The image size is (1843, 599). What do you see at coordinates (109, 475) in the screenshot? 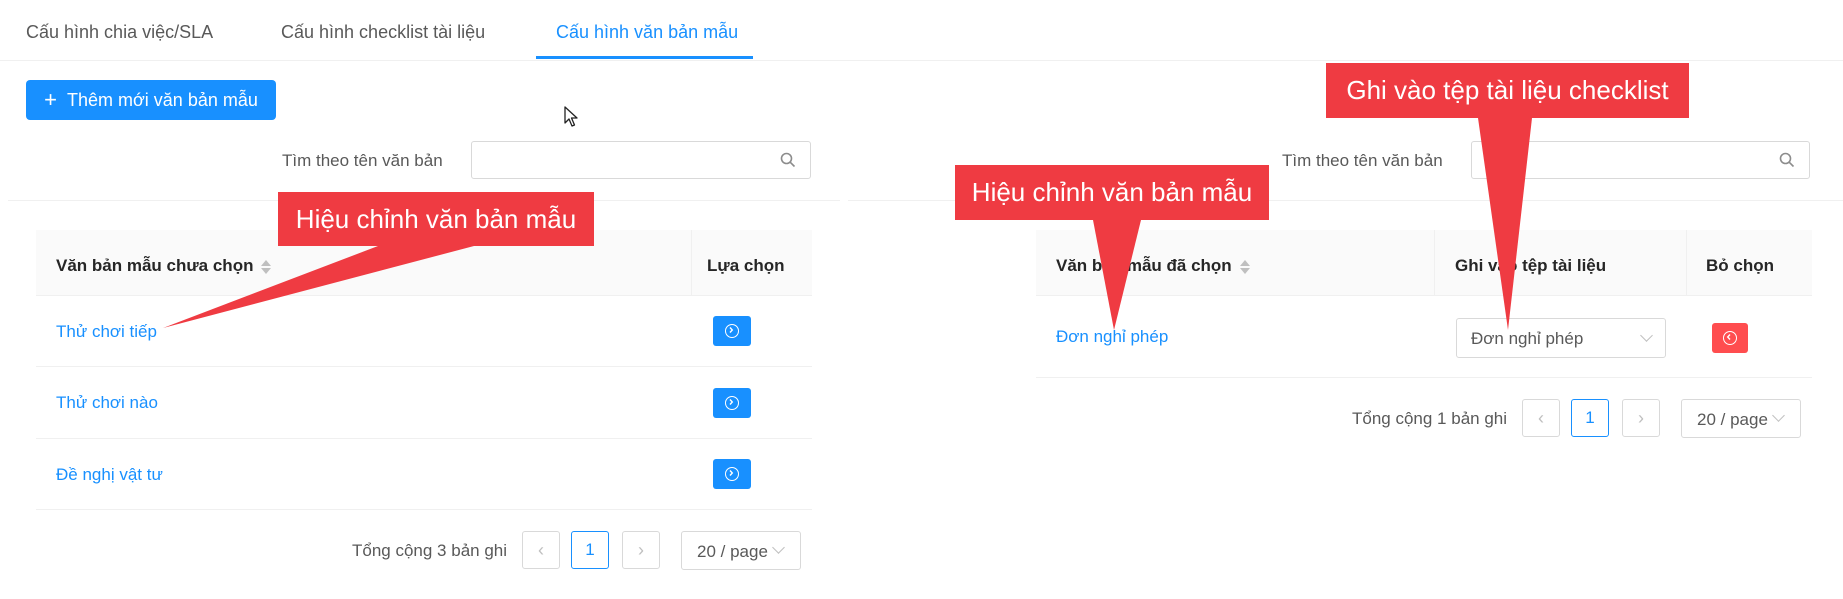
I see `template-link: Đề nghị vật tư` at bounding box center [109, 475].